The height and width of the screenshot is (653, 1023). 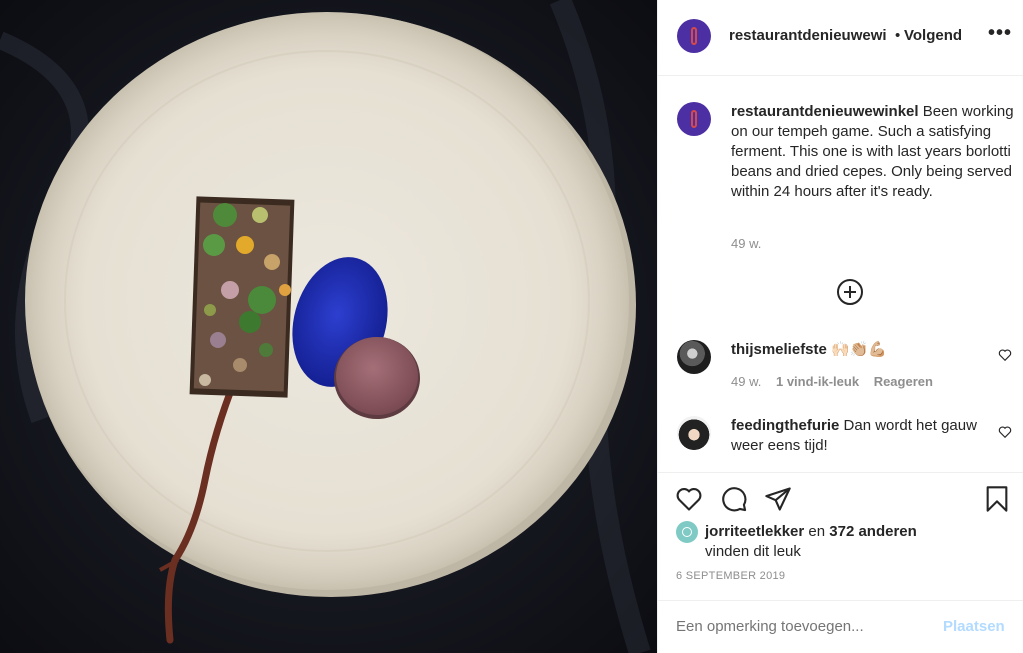 I want to click on liker-avatar, so click(x=687, y=532).